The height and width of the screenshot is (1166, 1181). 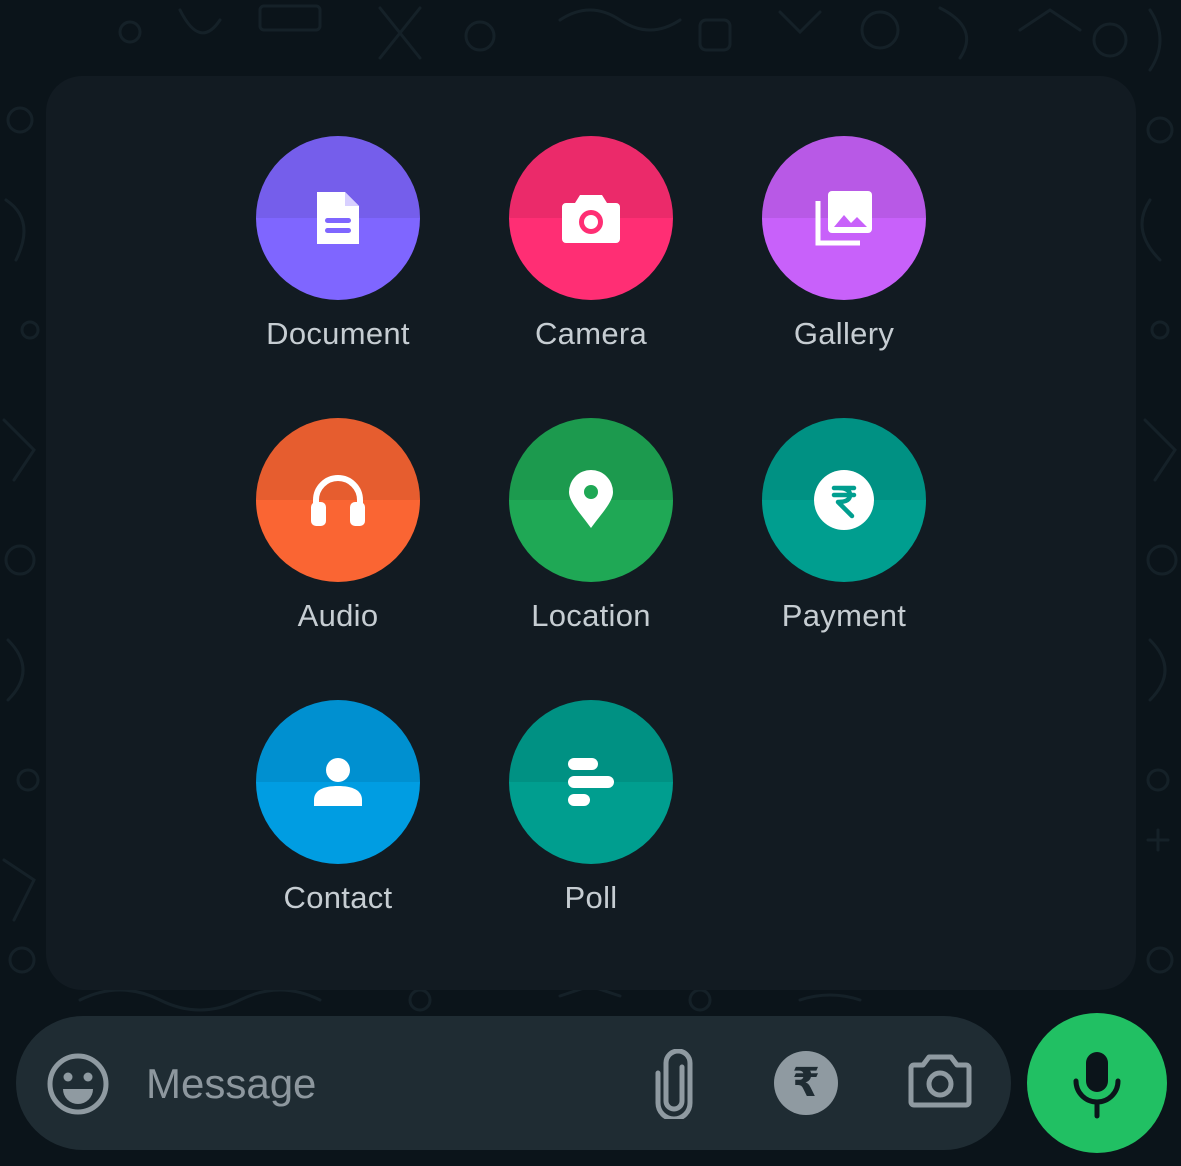 I want to click on poll-icon-circle, so click(x=591, y=782).